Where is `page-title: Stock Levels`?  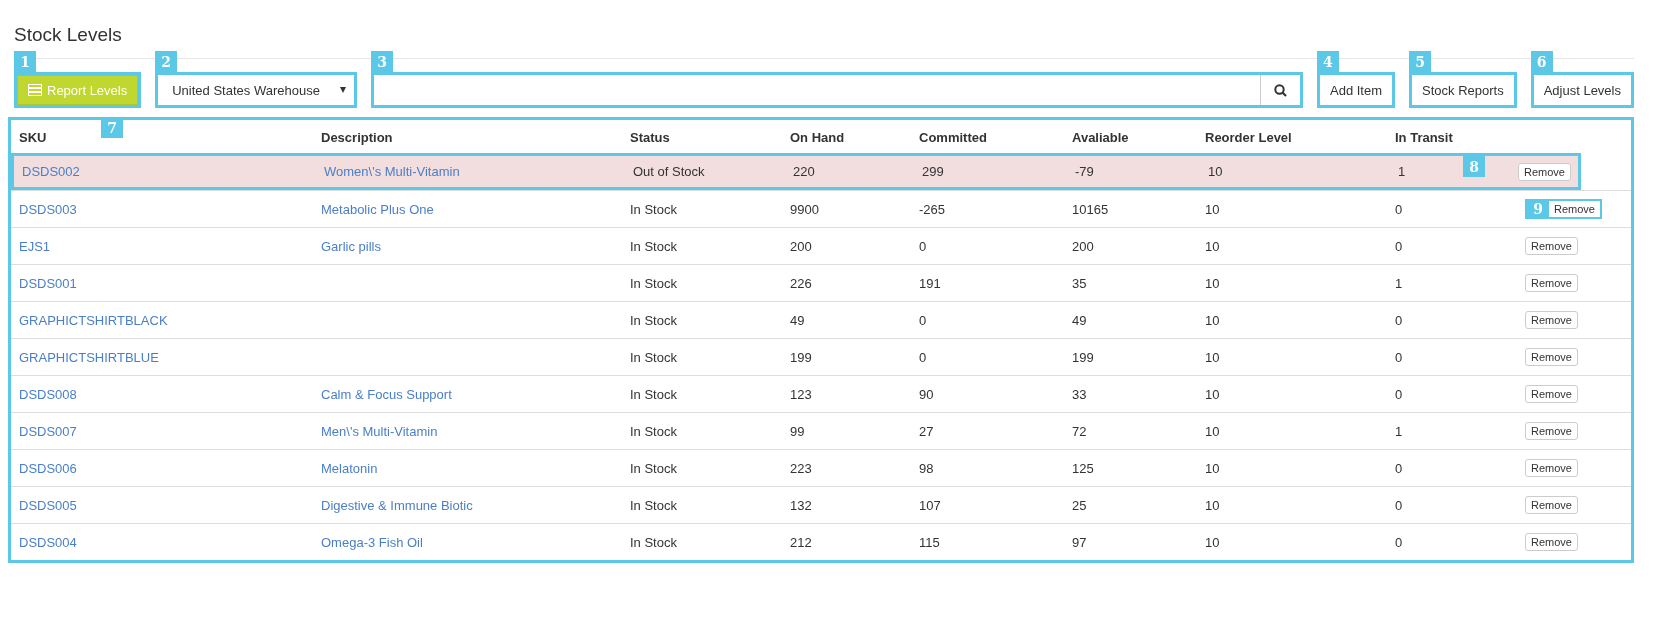 page-title: Stock Levels is located at coordinates (68, 35).